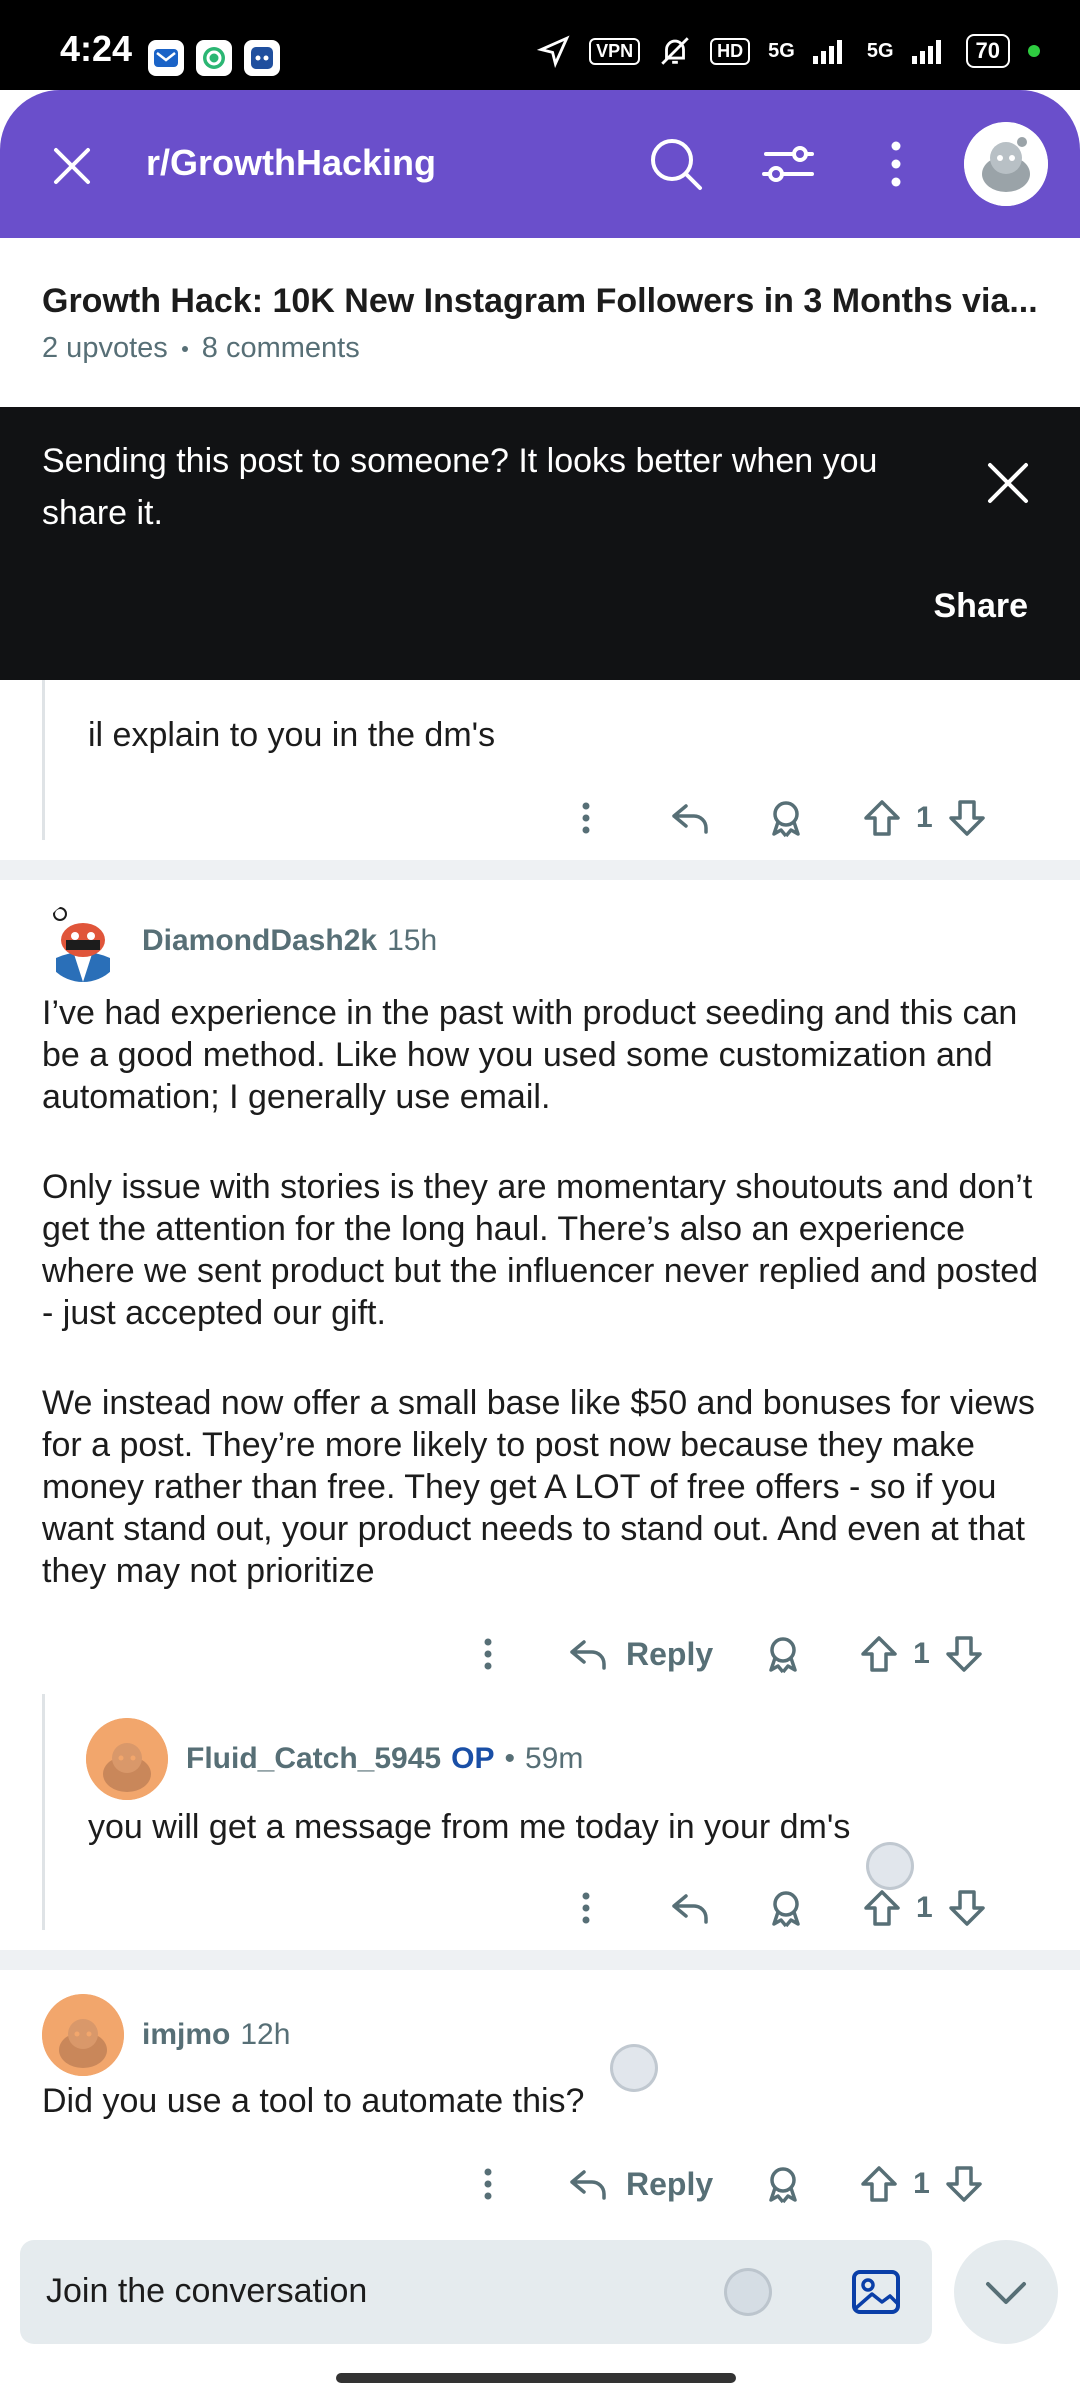 The image size is (1080, 2400). I want to click on comment-age: 59m, so click(554, 1758).